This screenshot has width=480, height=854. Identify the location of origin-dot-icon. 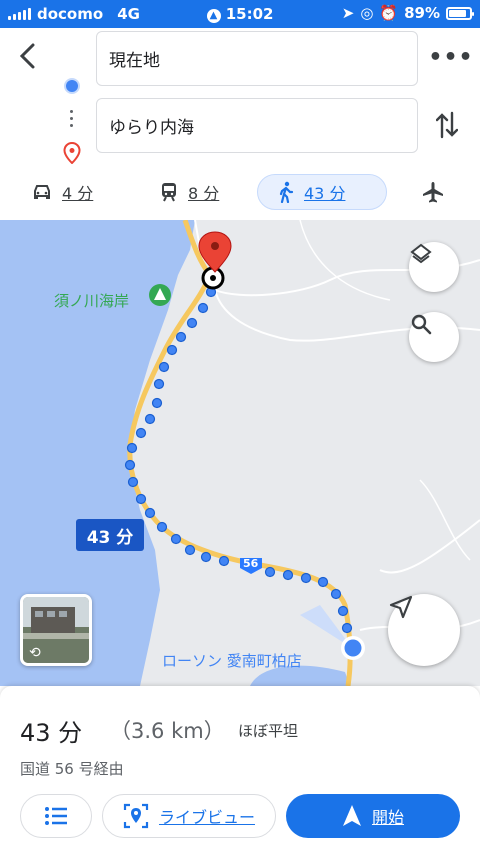
(72, 86).